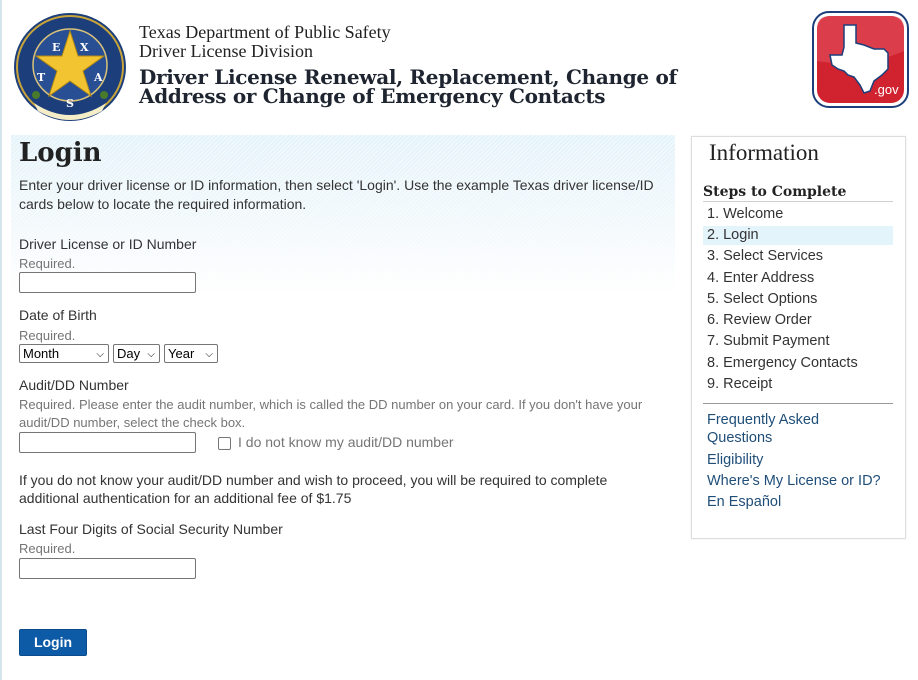 This screenshot has width=918, height=680. Describe the element at coordinates (765, 256) in the screenshot. I see `step-item: 3. Select Services` at that location.